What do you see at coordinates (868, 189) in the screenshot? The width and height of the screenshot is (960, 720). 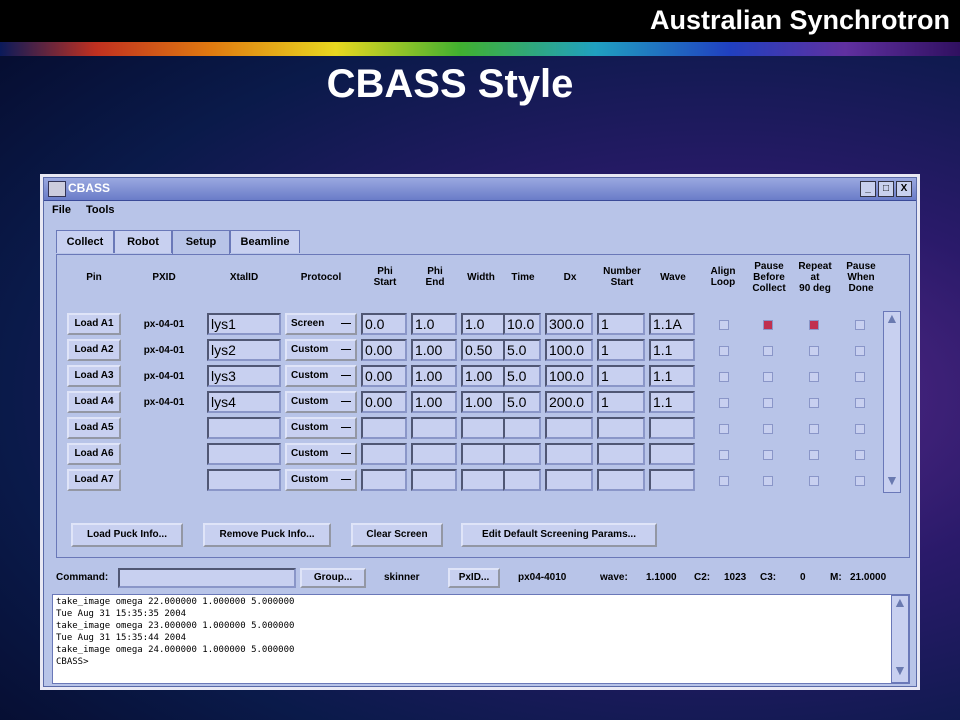 I see `minimize-button: _` at bounding box center [868, 189].